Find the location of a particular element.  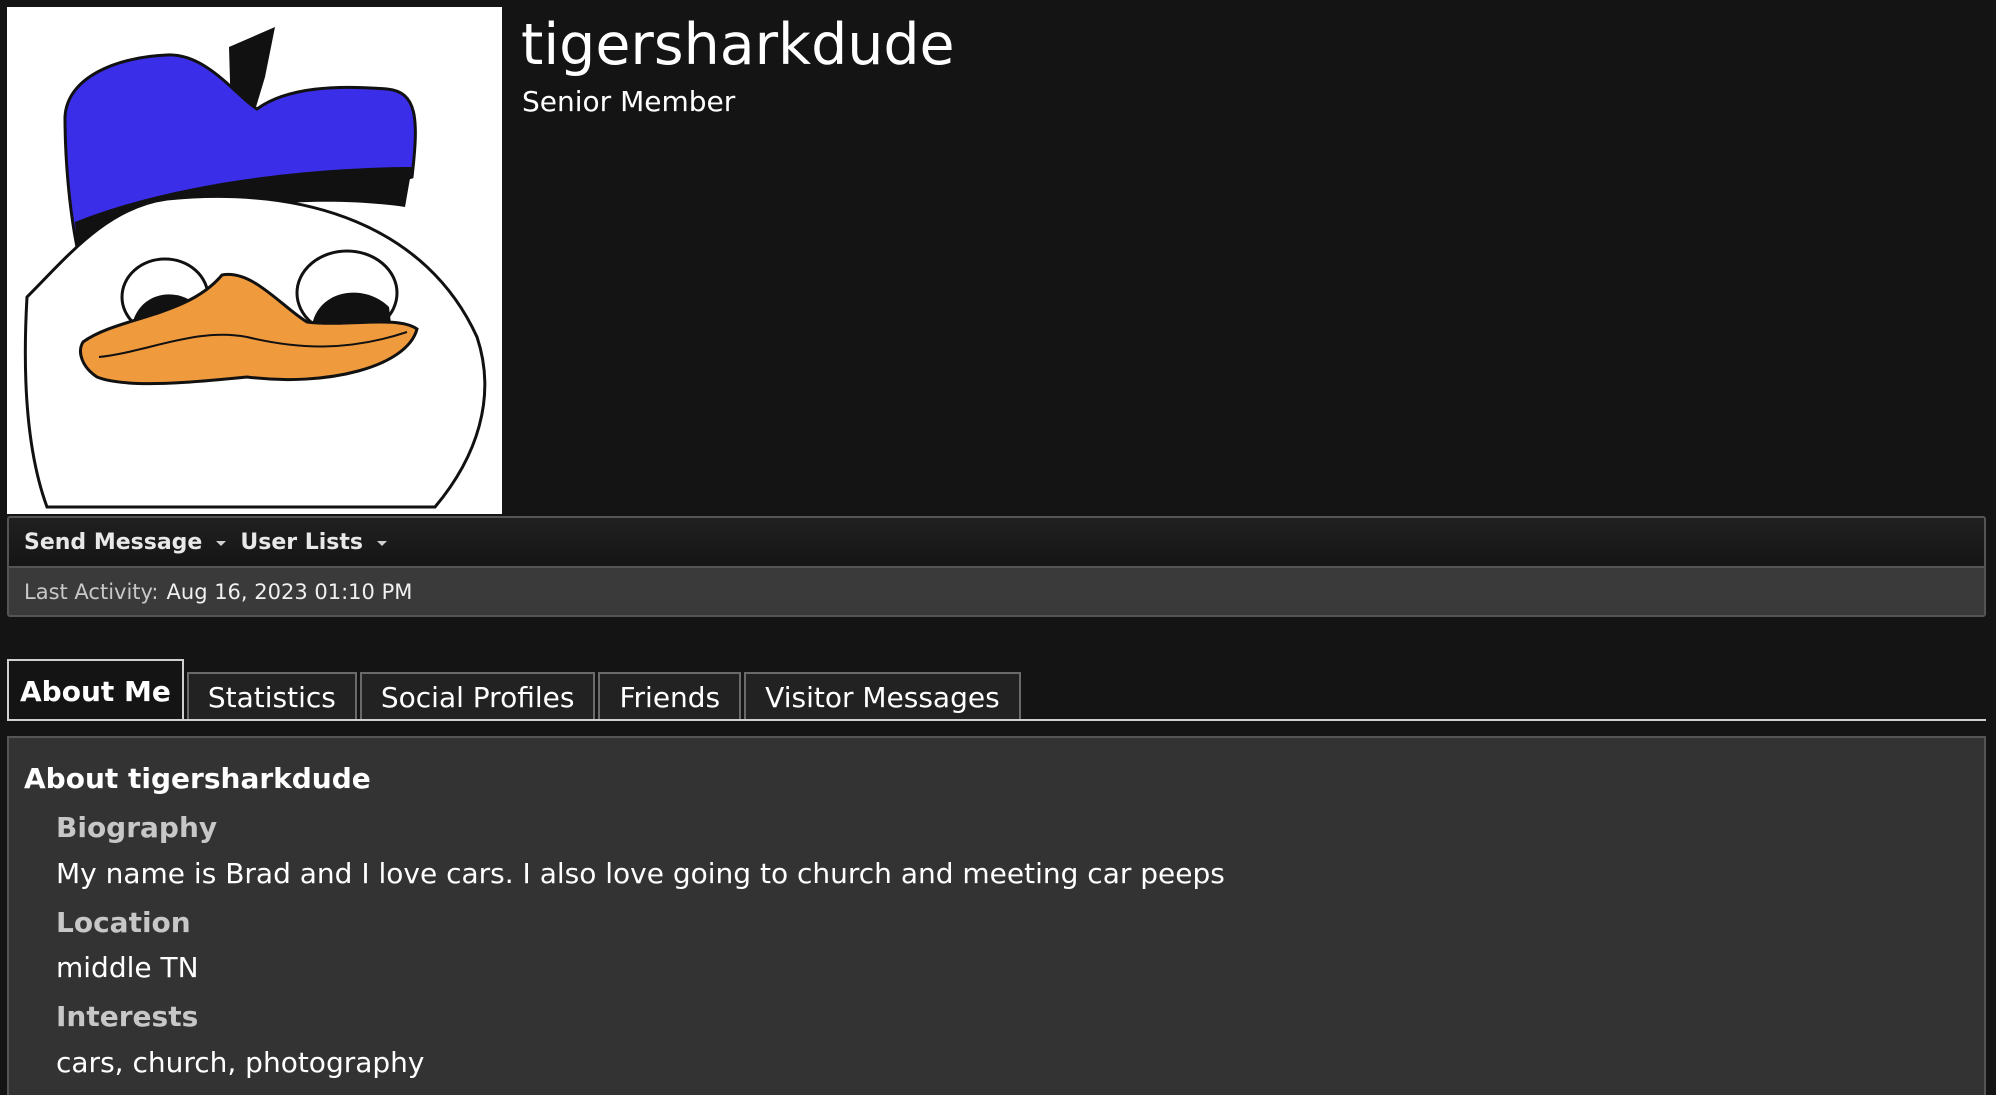

avatar is located at coordinates (254, 260).